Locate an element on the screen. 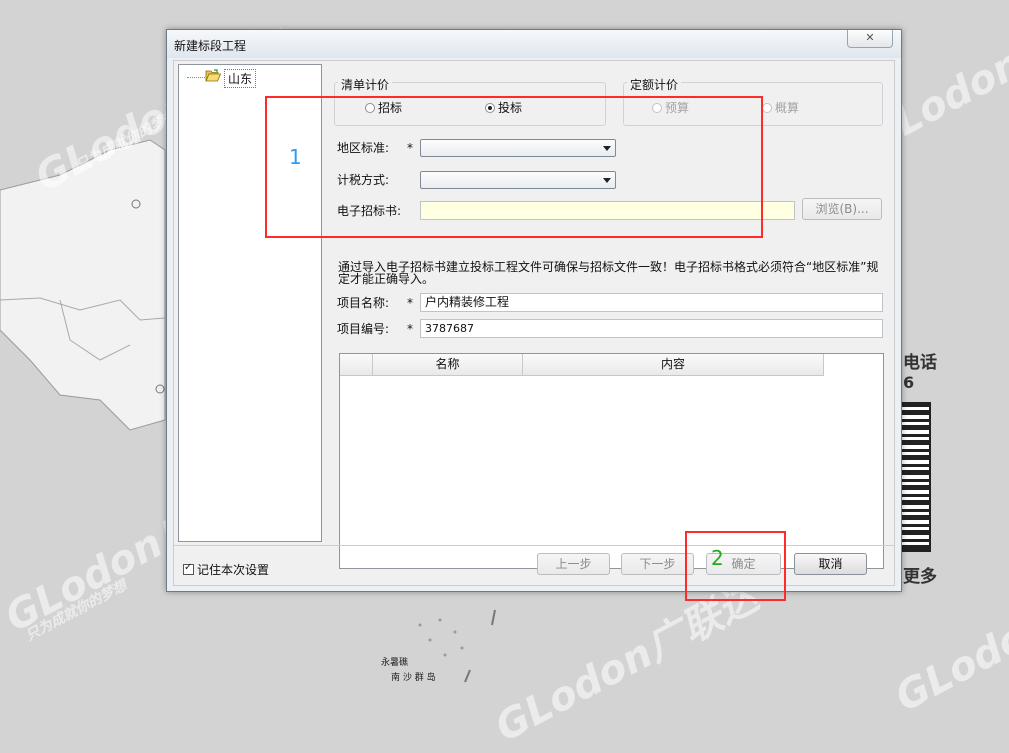  grid-header: 名称 内容 is located at coordinates (582, 365).